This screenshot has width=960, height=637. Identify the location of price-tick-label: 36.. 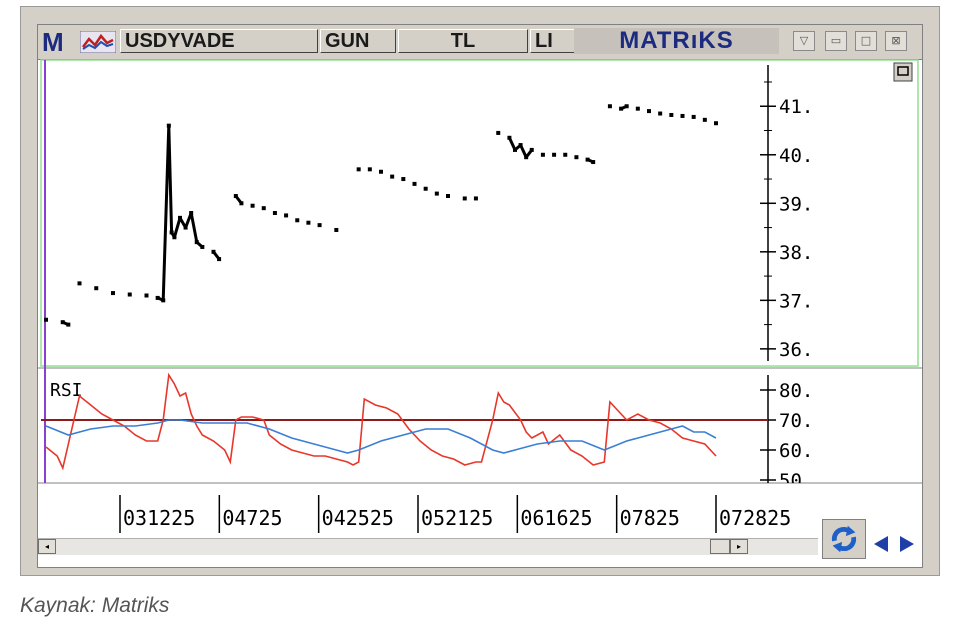
(796, 350).